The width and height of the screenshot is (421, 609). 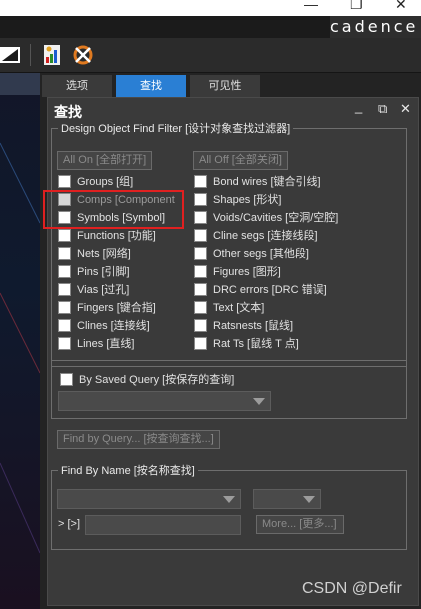 I want to click on bond-wires-checkbox: Bond wires [键合引线], so click(x=257, y=182).